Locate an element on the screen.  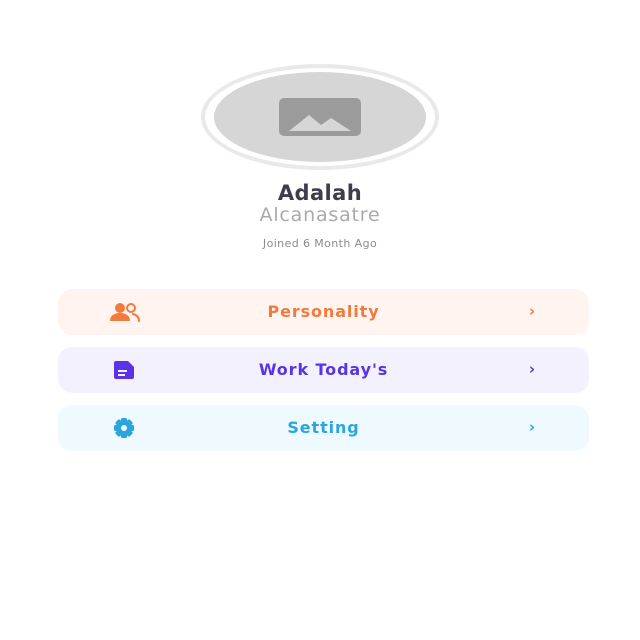
avatar is located at coordinates (320, 117).